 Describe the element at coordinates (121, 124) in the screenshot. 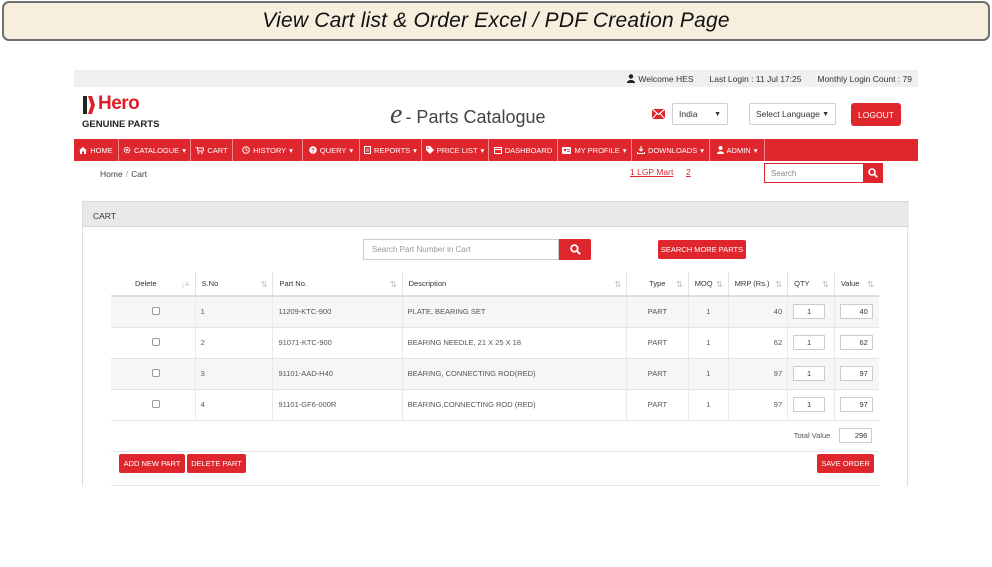

I see `brand-subtitle: GENUINE PARTS` at that location.